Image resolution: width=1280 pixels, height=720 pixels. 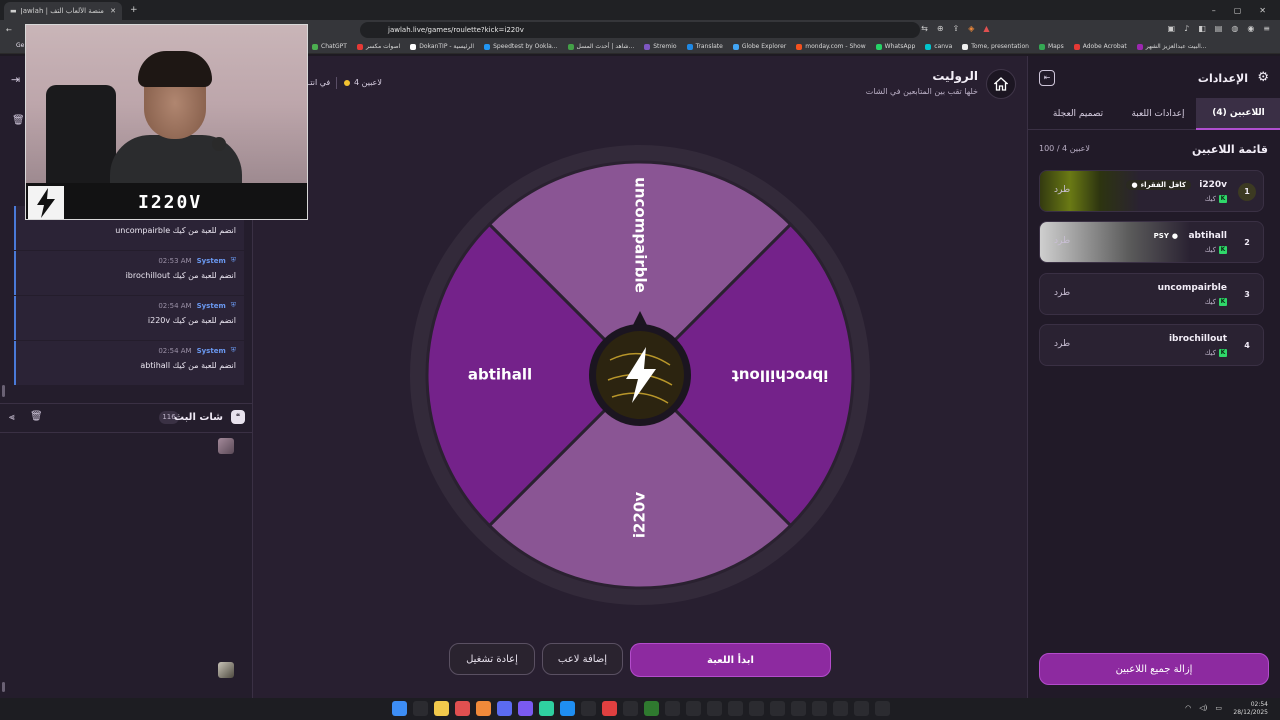 What do you see at coordinates (525, 708) in the screenshot?
I see `taskbar-obs-icon` at bounding box center [525, 708].